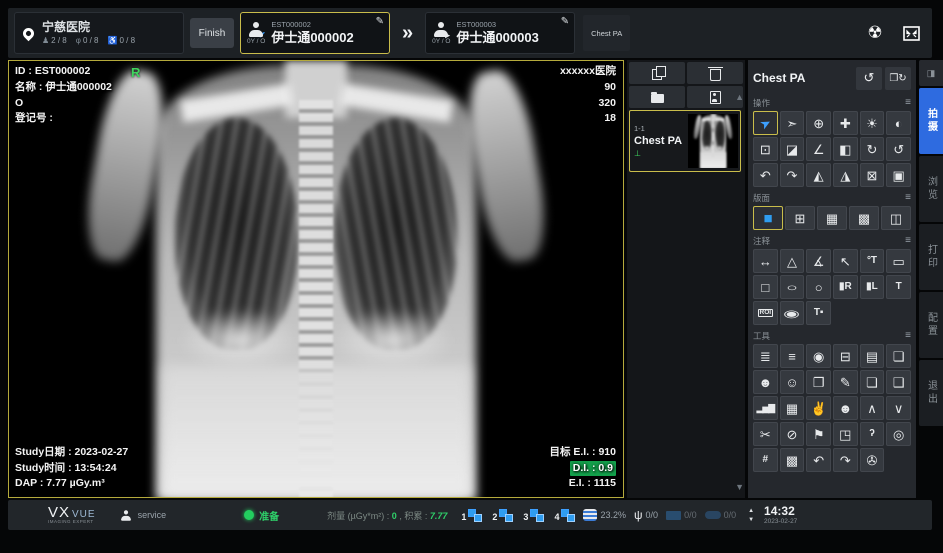 The height and width of the screenshot is (553, 943). What do you see at coordinates (792, 313) in the screenshot?
I see `hide-annotations-tool: ◉` at bounding box center [792, 313].